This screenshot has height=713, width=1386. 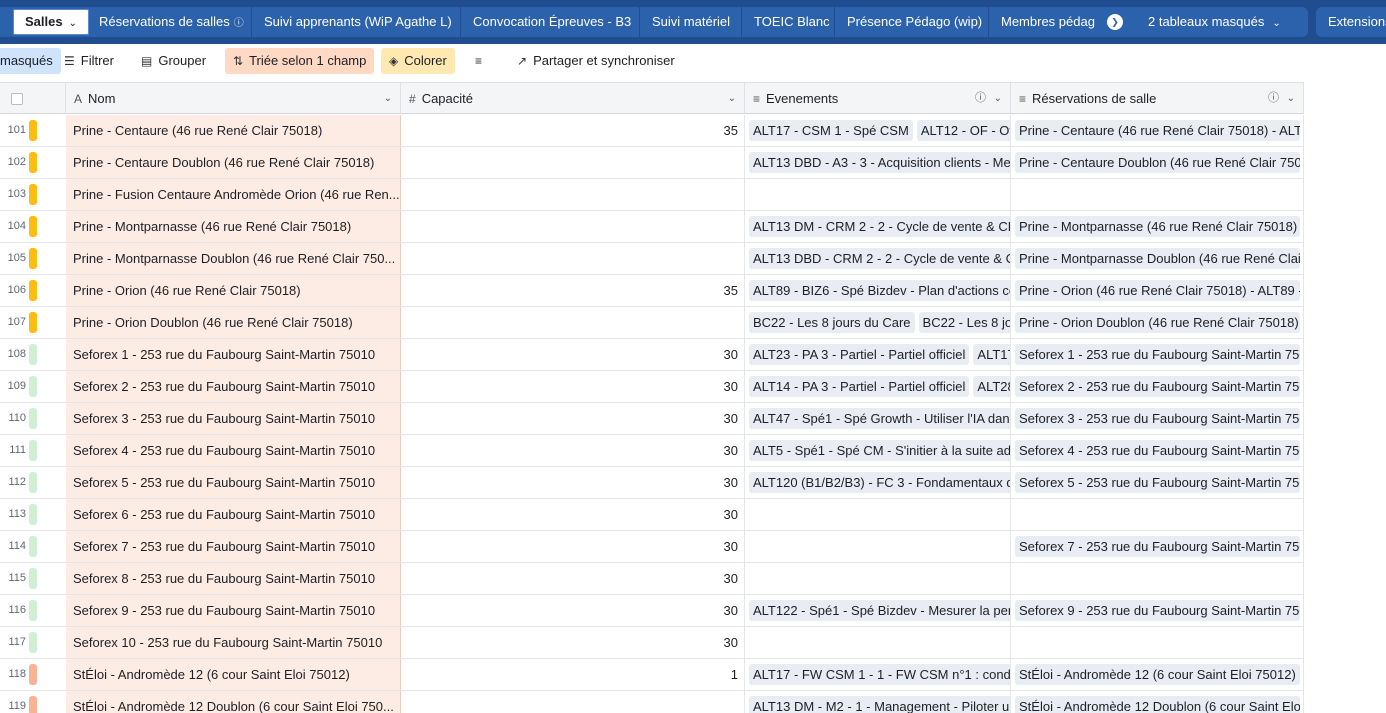 I want to click on linked-record-chip: BC22 - Les 8 jour, so click(x=964, y=322).